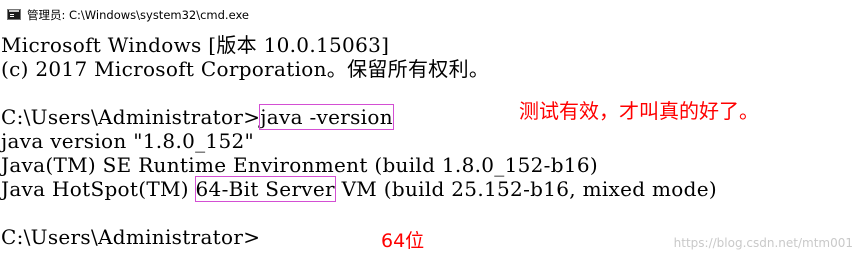 This screenshot has height=263, width=861. What do you see at coordinates (763, 243) in the screenshot?
I see `watermark: https://blog.csdn.net/mtm001` at bounding box center [763, 243].